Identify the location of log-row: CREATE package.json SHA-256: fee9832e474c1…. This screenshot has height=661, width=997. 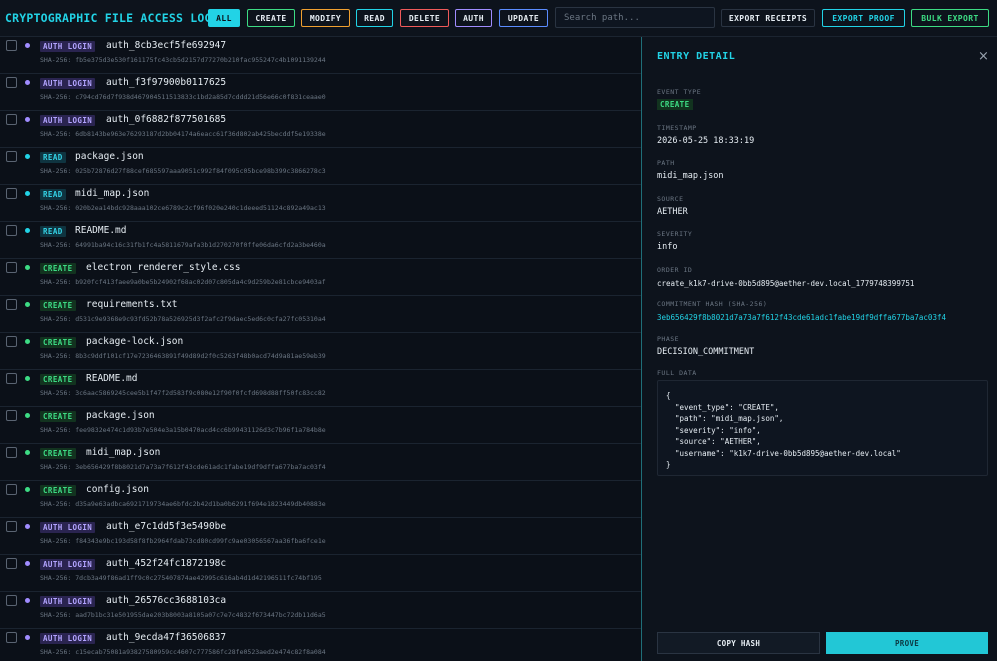
(320, 425).